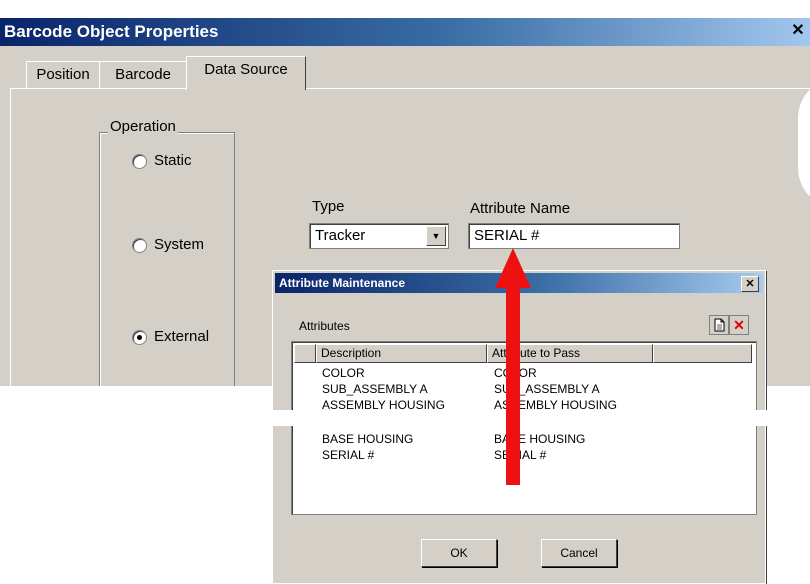 This screenshot has height=584, width=810. What do you see at coordinates (719, 325) in the screenshot?
I see `new-document-icon` at bounding box center [719, 325].